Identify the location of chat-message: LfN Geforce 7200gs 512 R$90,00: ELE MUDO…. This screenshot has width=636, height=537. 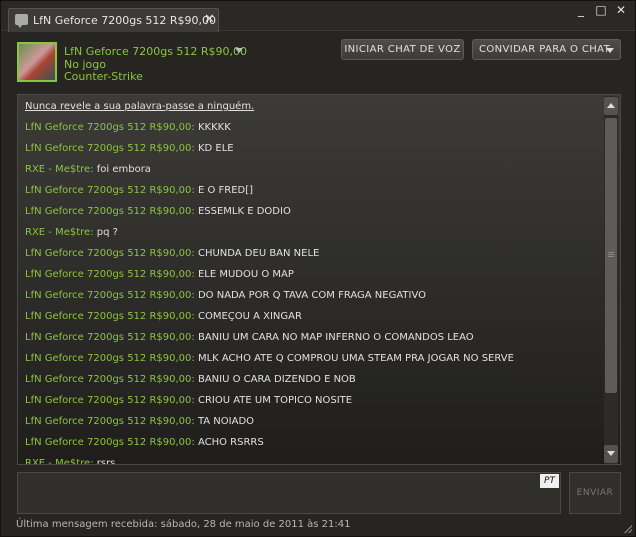
(159, 274).